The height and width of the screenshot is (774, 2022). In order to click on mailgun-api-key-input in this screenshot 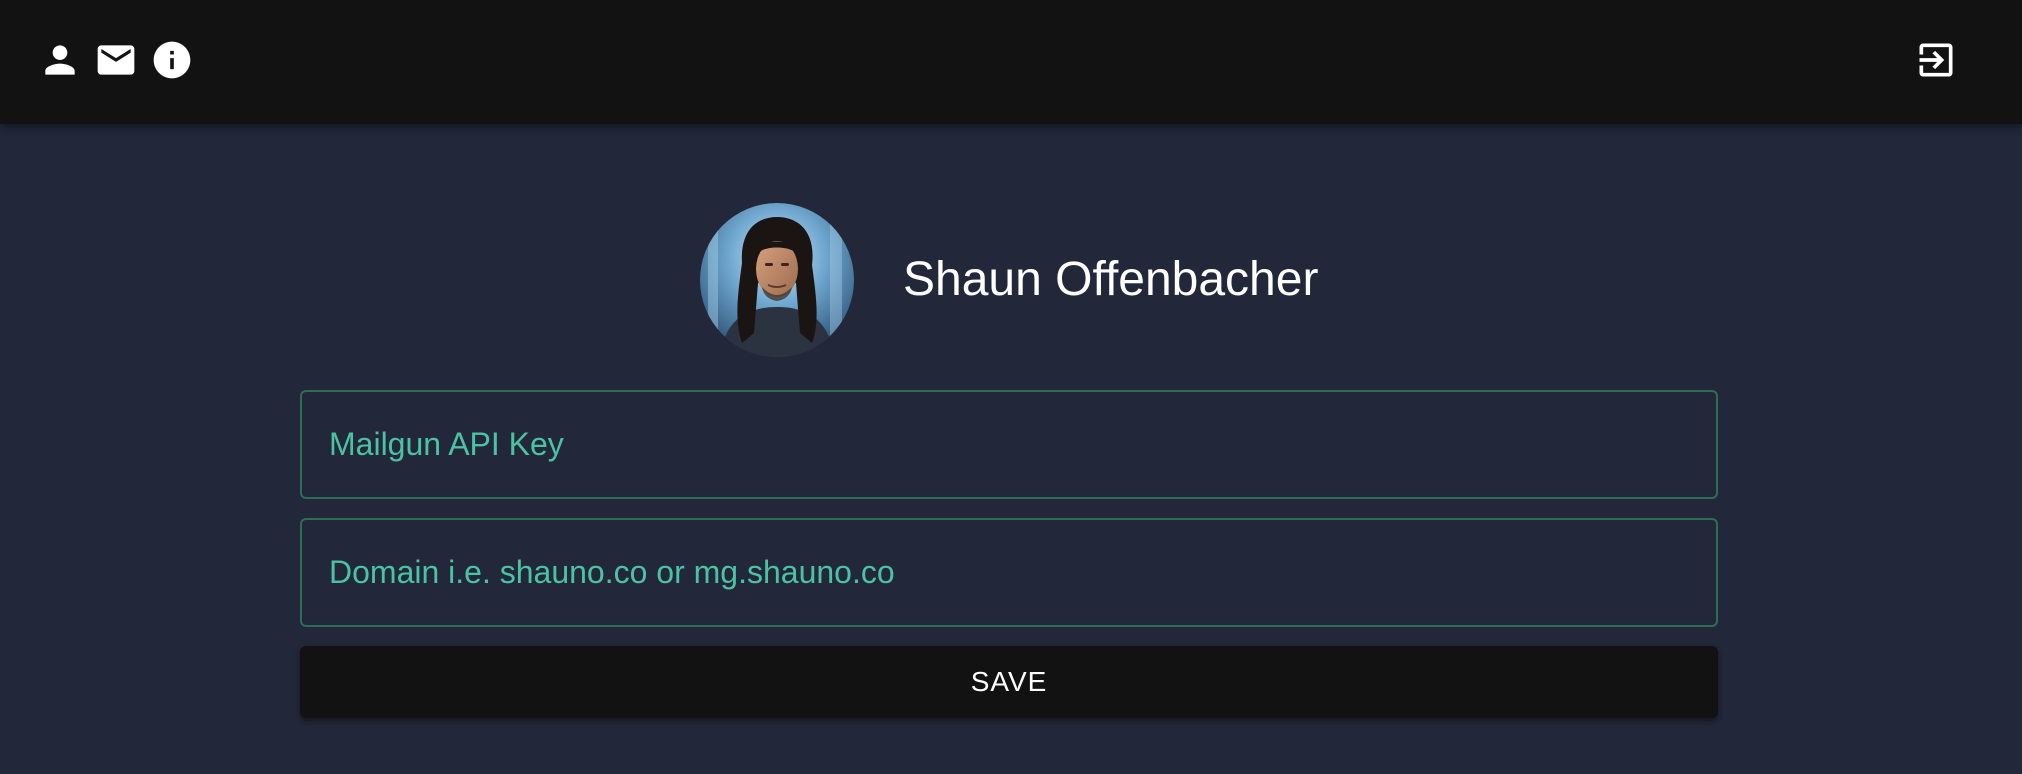, I will do `click(1009, 444)`.